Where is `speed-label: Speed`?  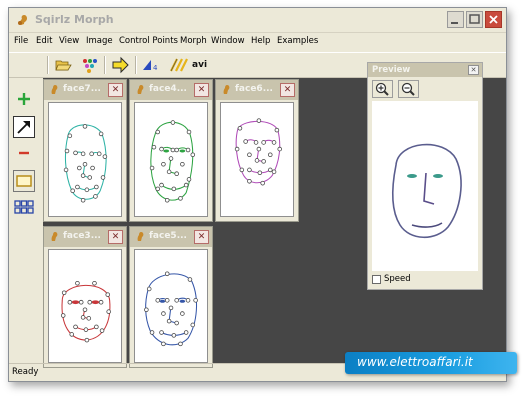 speed-label: Speed is located at coordinates (397, 279).